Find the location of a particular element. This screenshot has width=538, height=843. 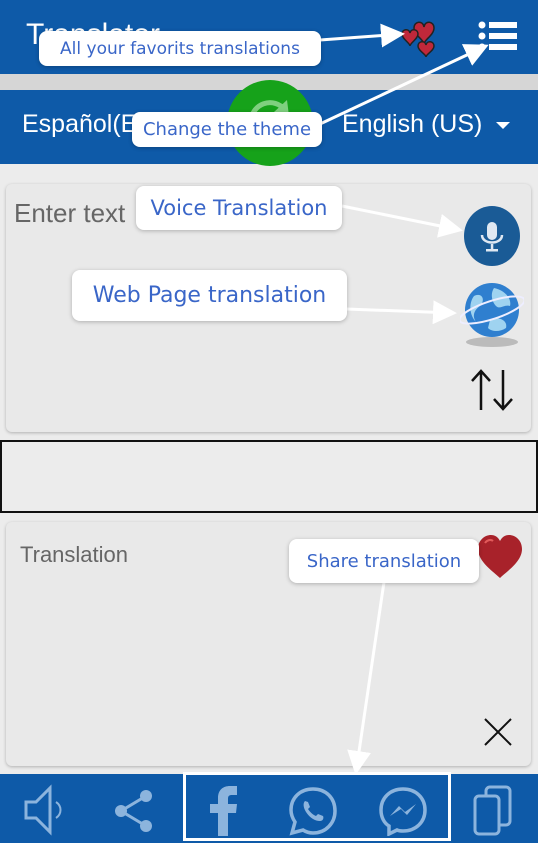

microphone-icon is located at coordinates (492, 237).